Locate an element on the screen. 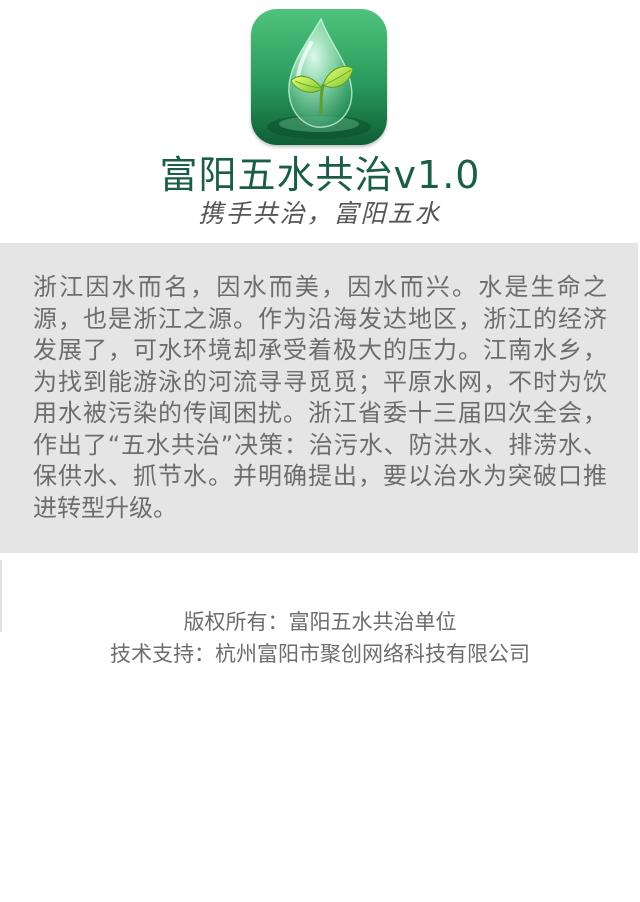 This screenshot has height=902, width=640. water-drop-leaf-icon is located at coordinates (319, 77).